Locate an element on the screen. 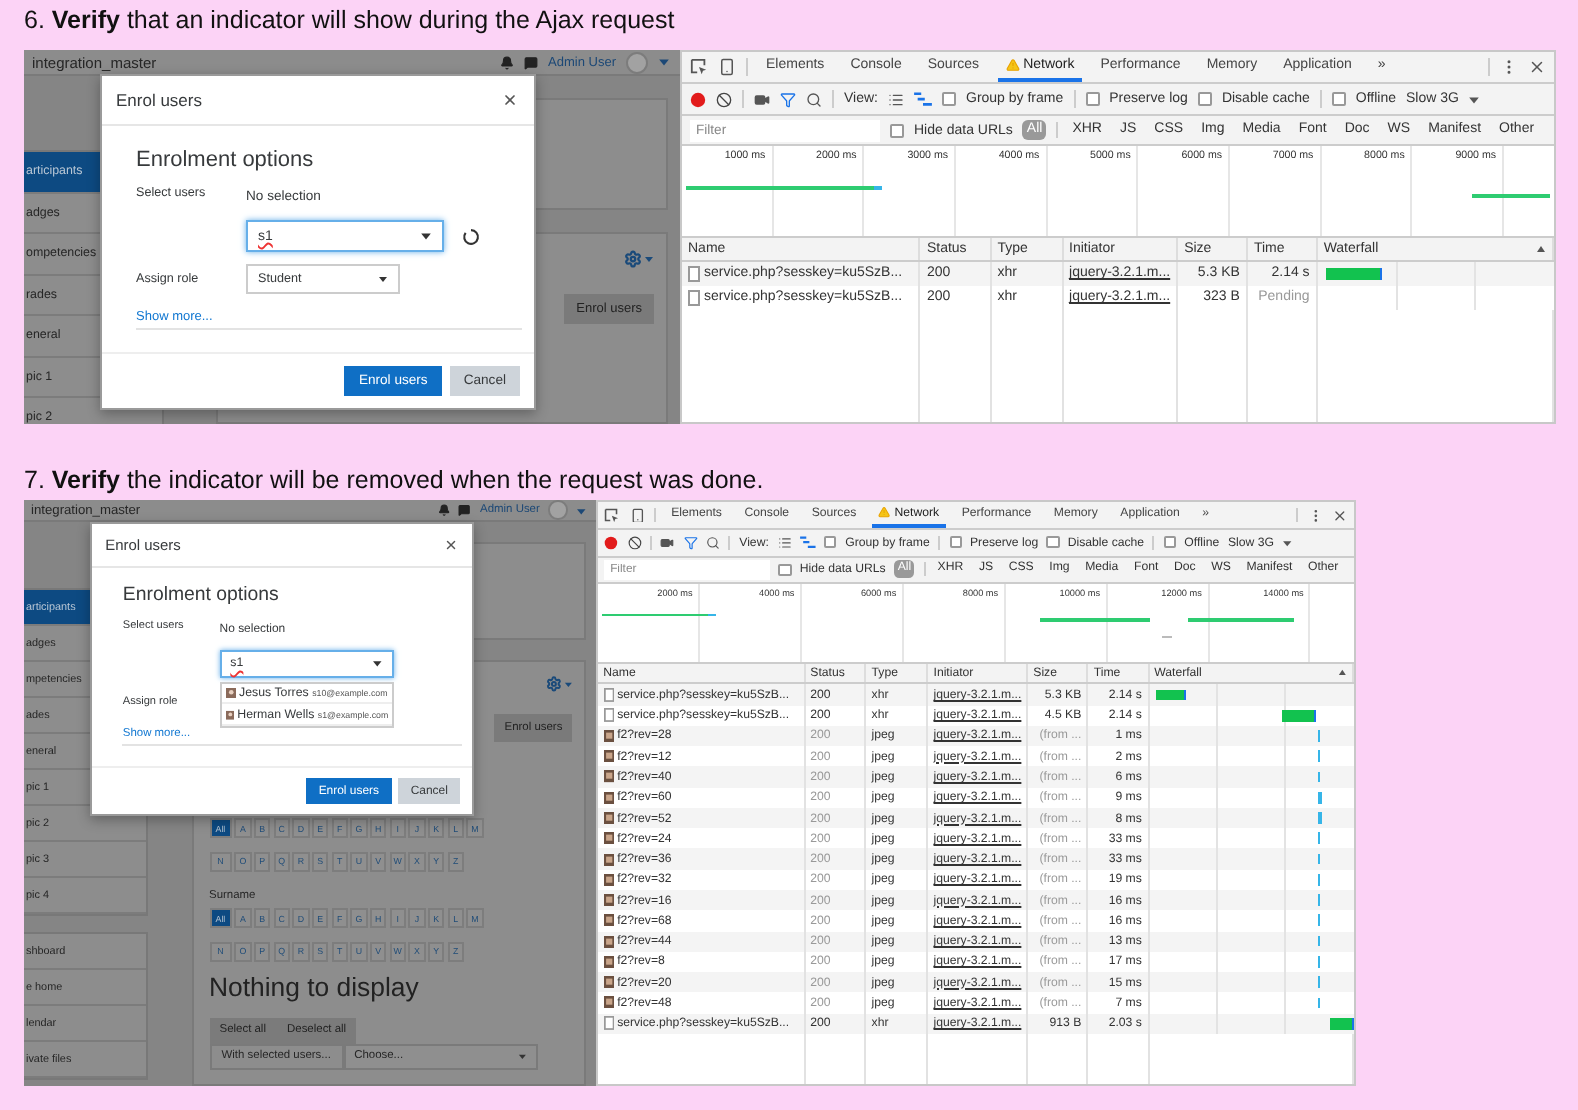 This screenshot has width=1578, height=1110. step-caption: 7. Verify the indicator will be removed when the request was done. is located at coordinates (394, 480).